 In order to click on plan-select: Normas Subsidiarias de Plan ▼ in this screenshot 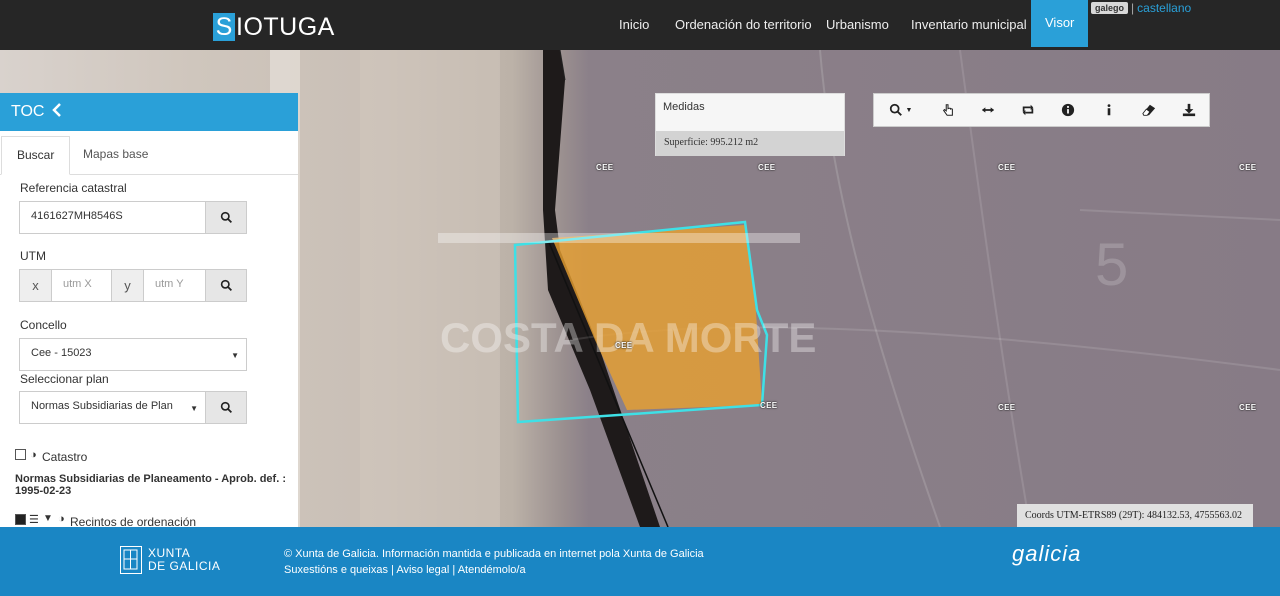, I will do `click(112, 407)`.